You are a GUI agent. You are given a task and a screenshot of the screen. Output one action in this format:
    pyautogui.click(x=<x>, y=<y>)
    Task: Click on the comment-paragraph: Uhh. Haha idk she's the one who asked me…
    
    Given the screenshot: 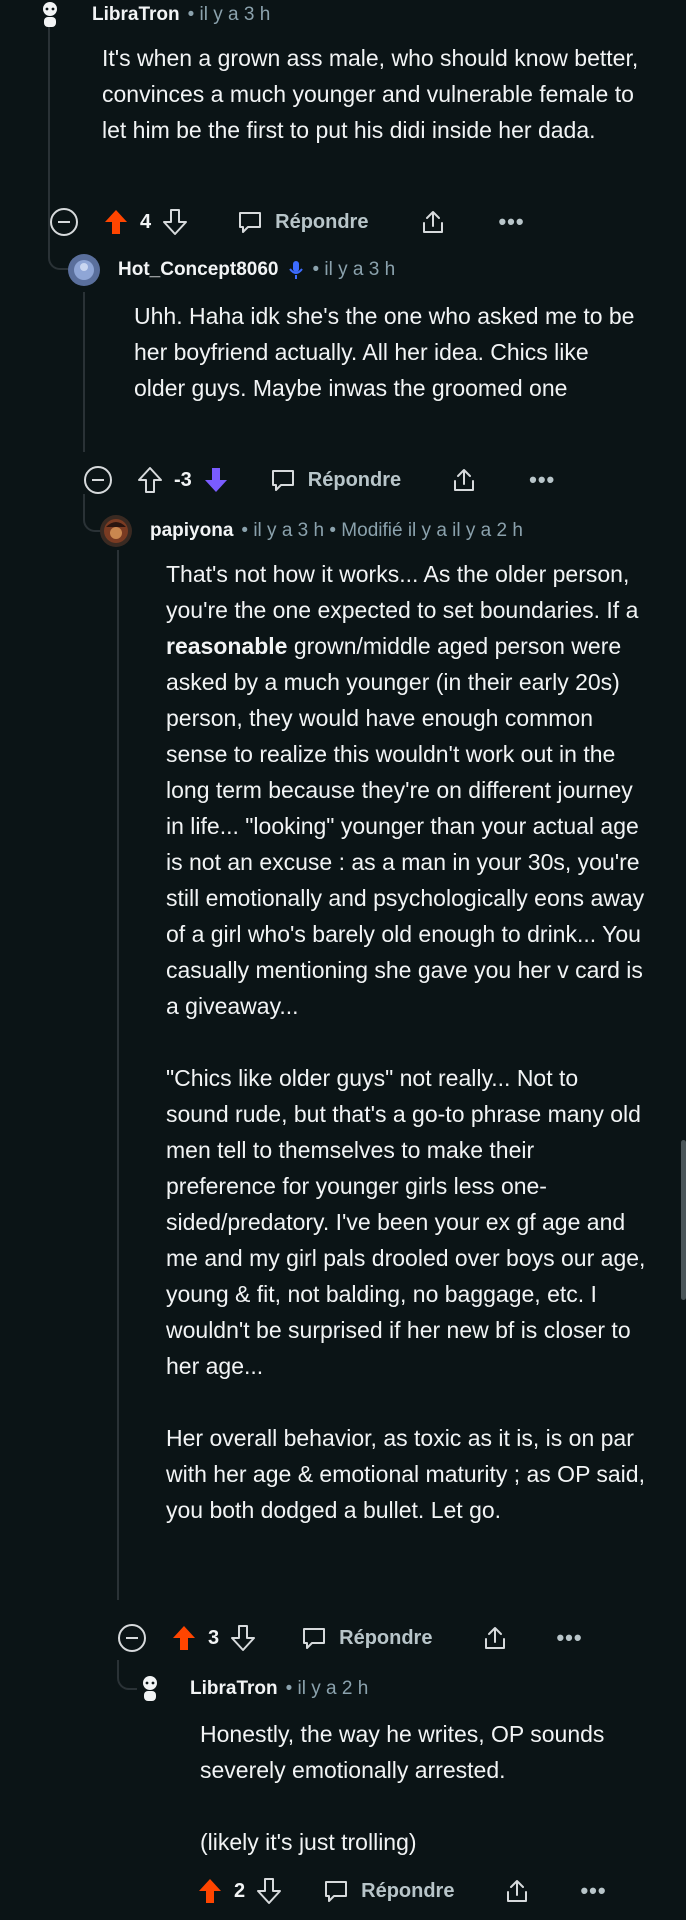 What is the action you would take?
    pyautogui.click(x=384, y=352)
    